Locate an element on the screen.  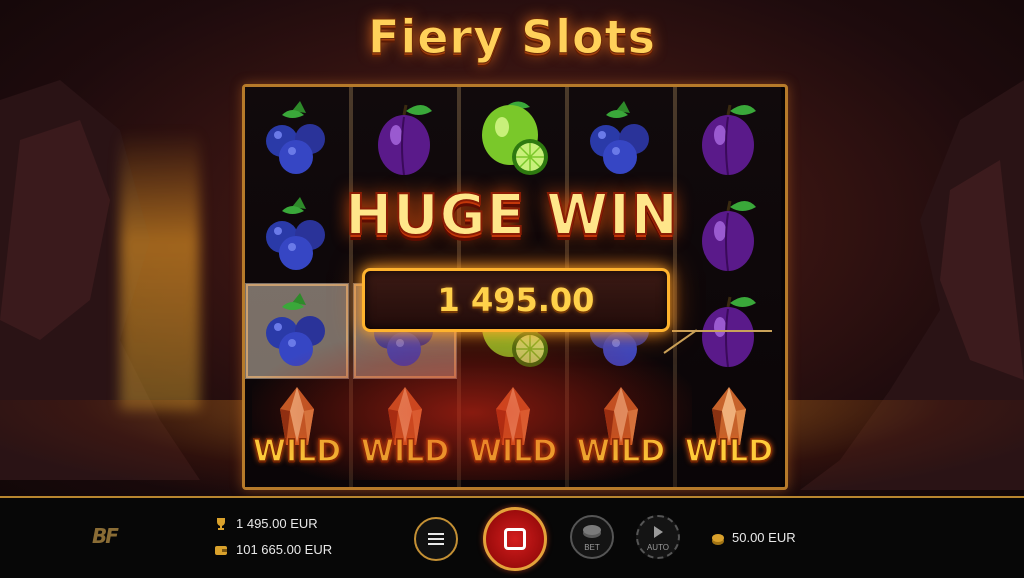
hamburger-icon is located at coordinates (436, 539).